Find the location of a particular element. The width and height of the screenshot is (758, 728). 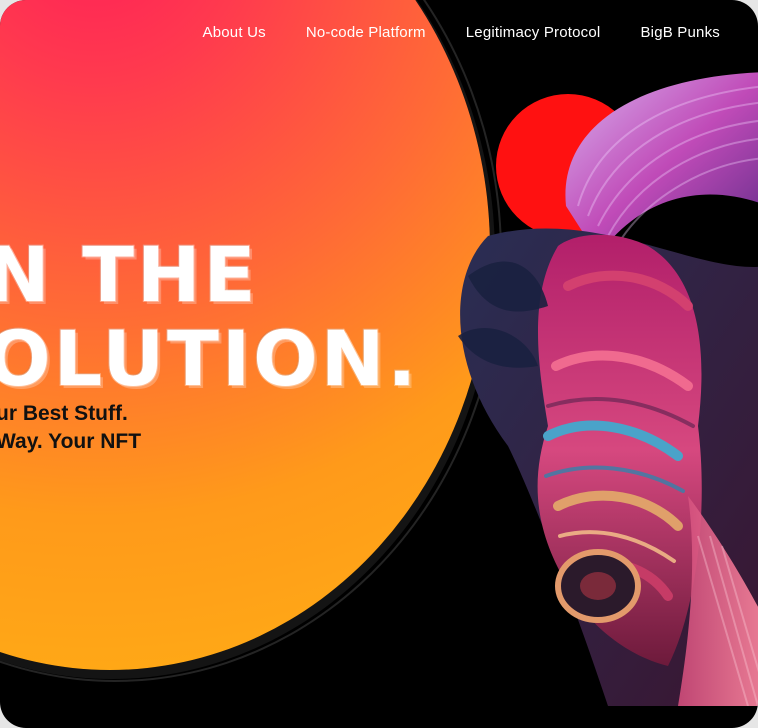

hero-headline-line-1: N THE is located at coordinates (129, 274).